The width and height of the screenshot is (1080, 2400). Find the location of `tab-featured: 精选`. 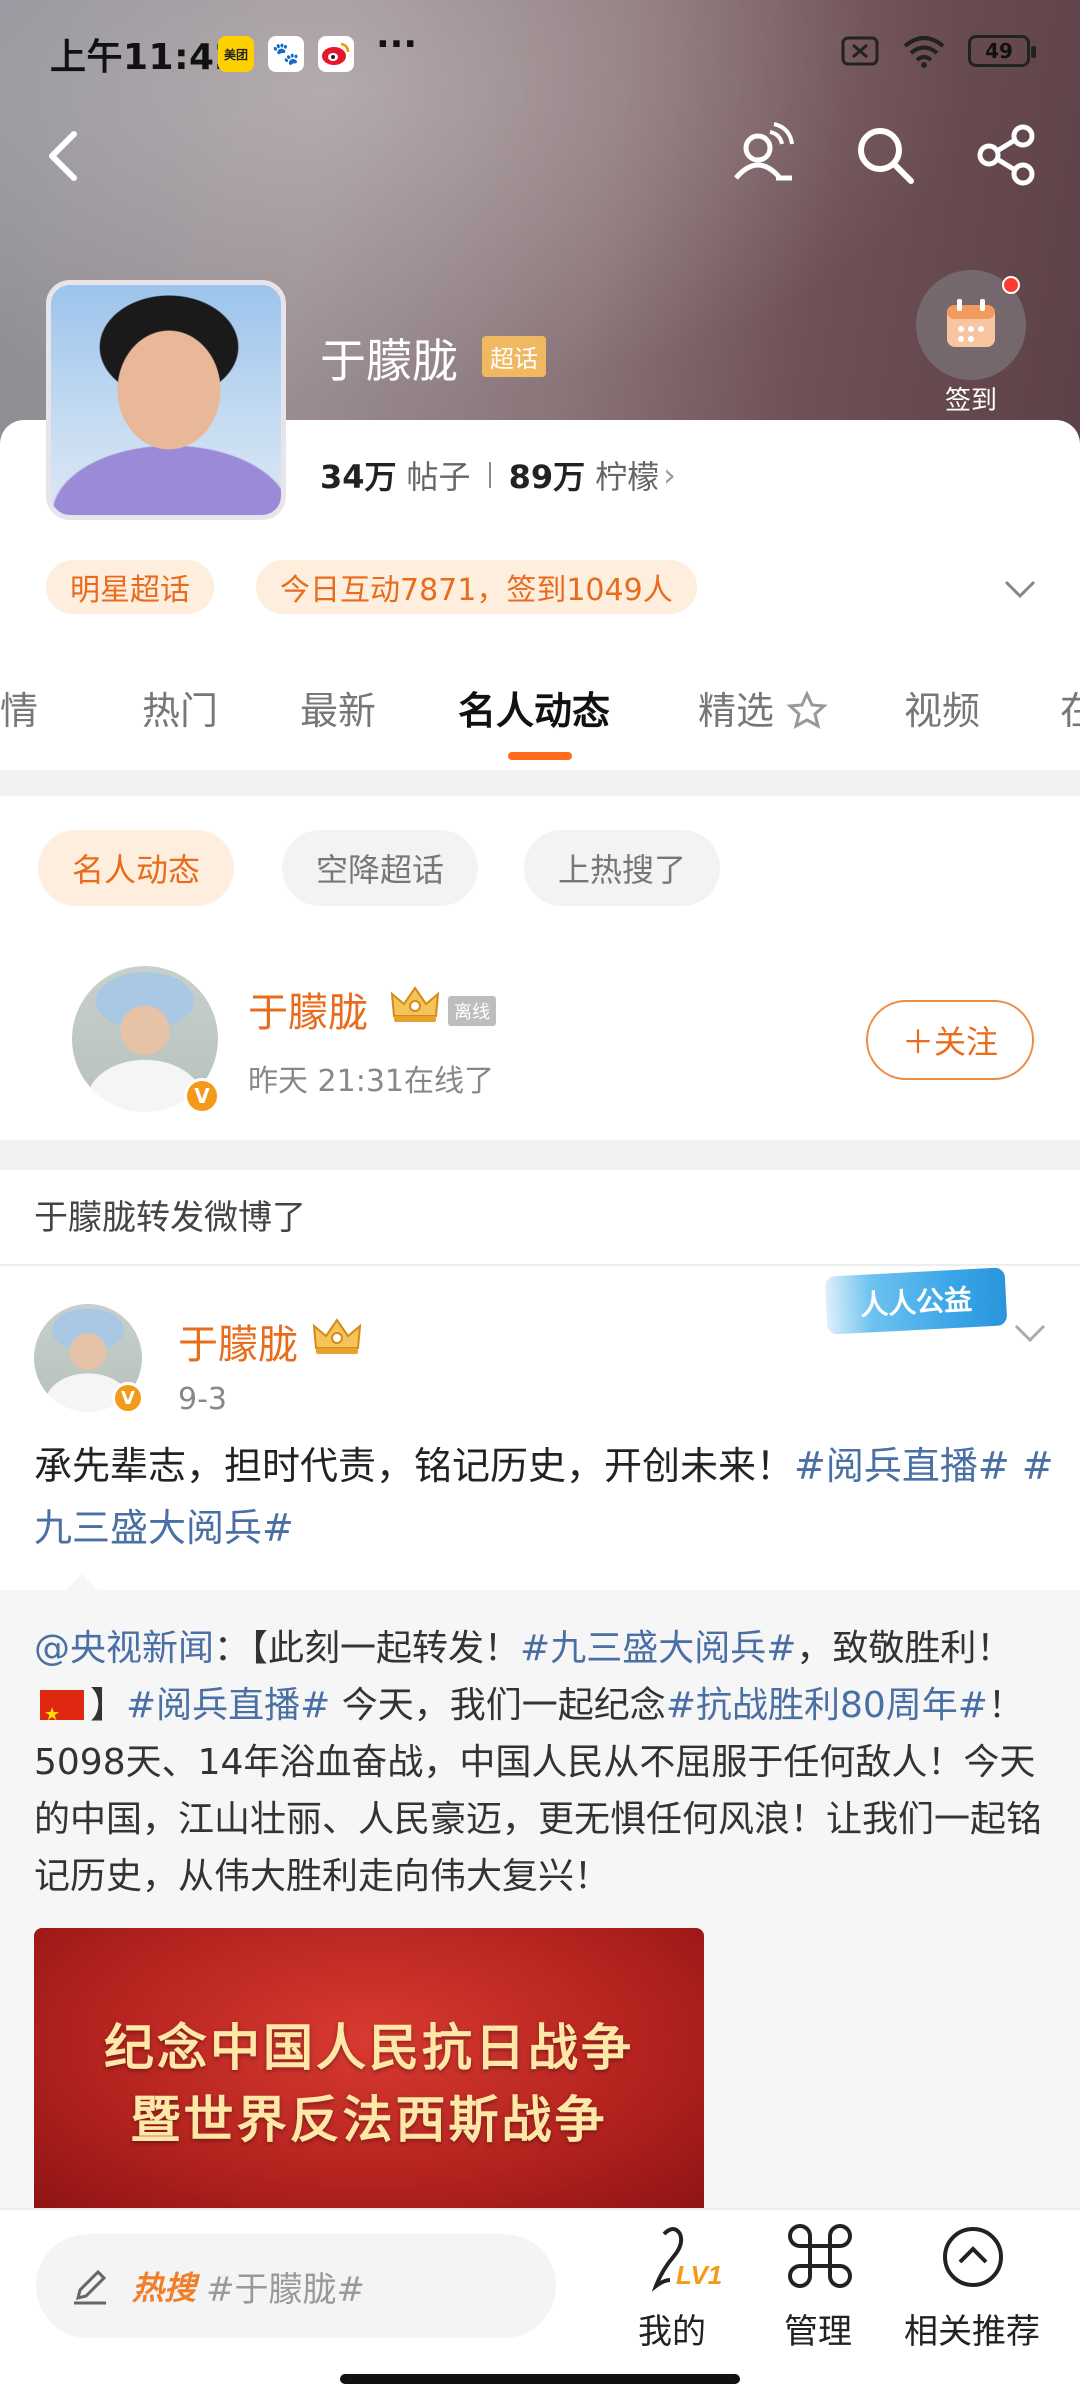

tab-featured: 精选 is located at coordinates (763, 707).